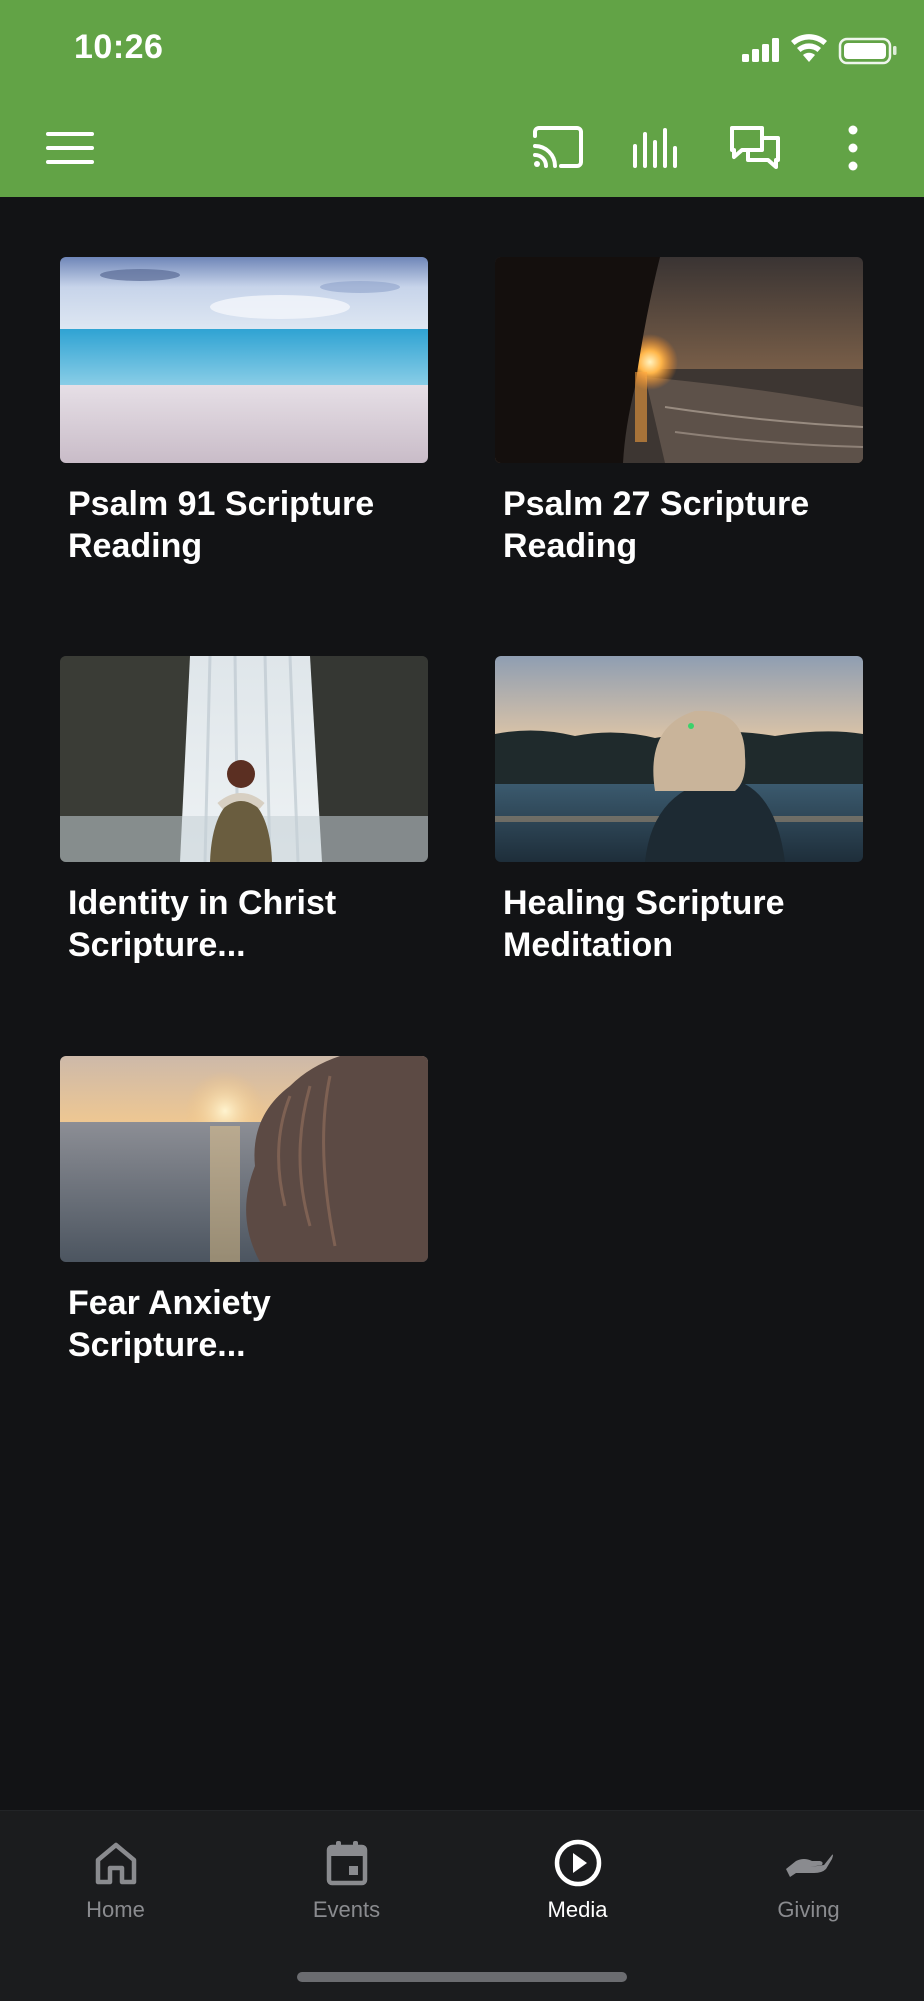 The width and height of the screenshot is (924, 2001). Describe the element at coordinates (808, 1909) in the screenshot. I see `nav-label: Giving` at that location.